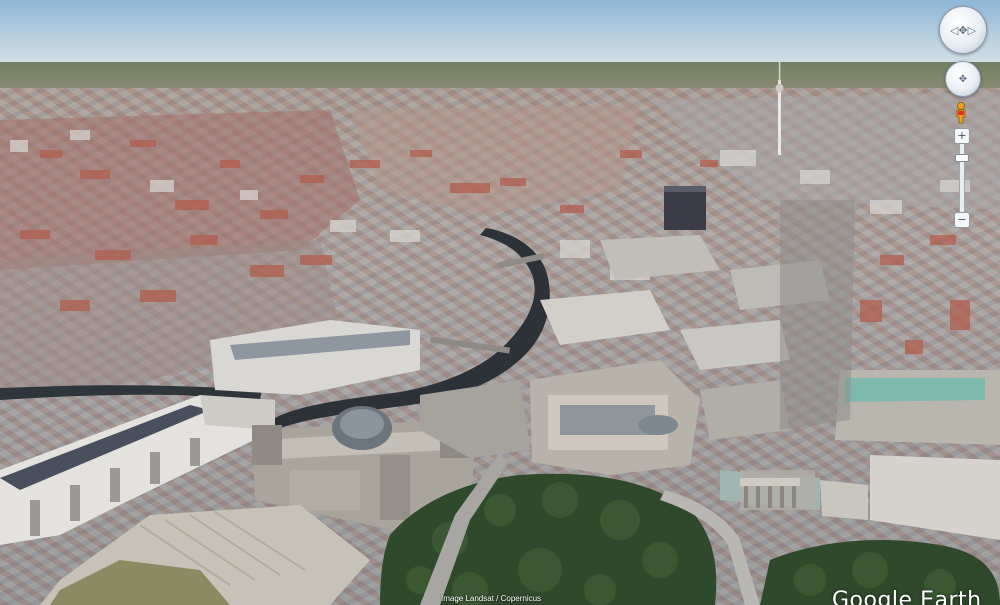 The height and width of the screenshot is (605, 1000). What do you see at coordinates (962, 136) in the screenshot?
I see `zoom-in-button: +` at bounding box center [962, 136].